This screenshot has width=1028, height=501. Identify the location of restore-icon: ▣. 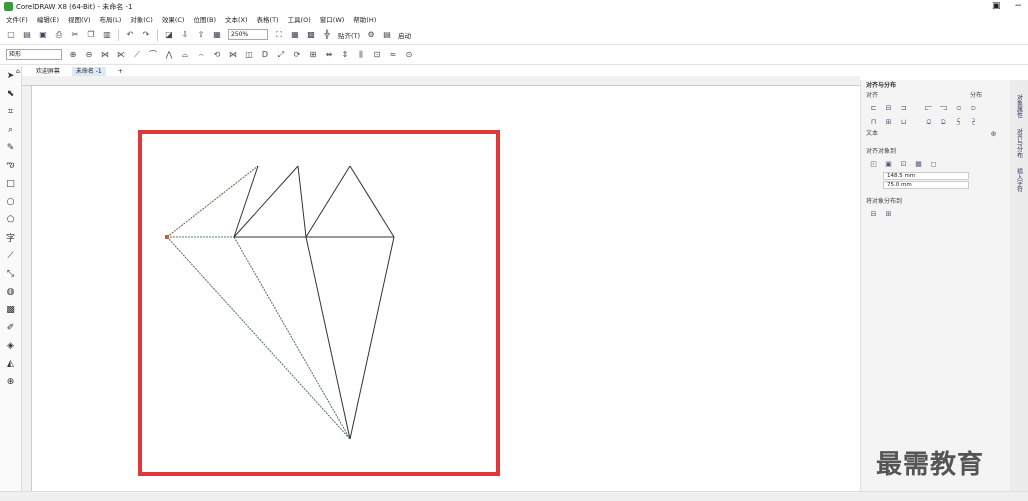
(996, 6).